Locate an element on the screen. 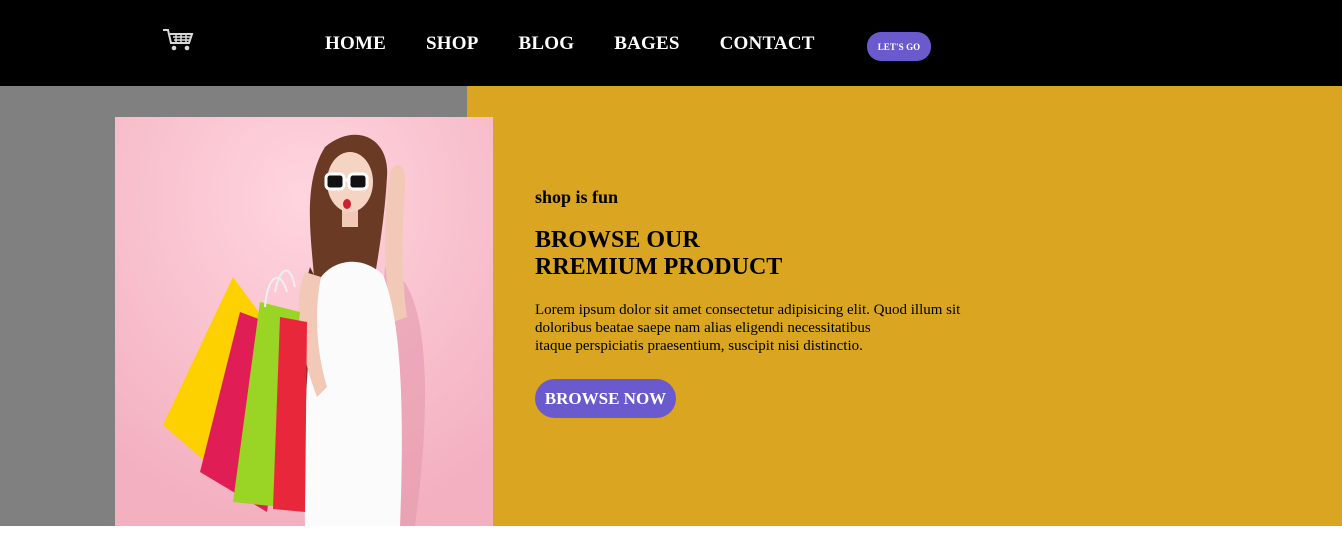 This screenshot has height=544, width=1342. browse-now-button: BROWSE NOW is located at coordinates (605, 398).